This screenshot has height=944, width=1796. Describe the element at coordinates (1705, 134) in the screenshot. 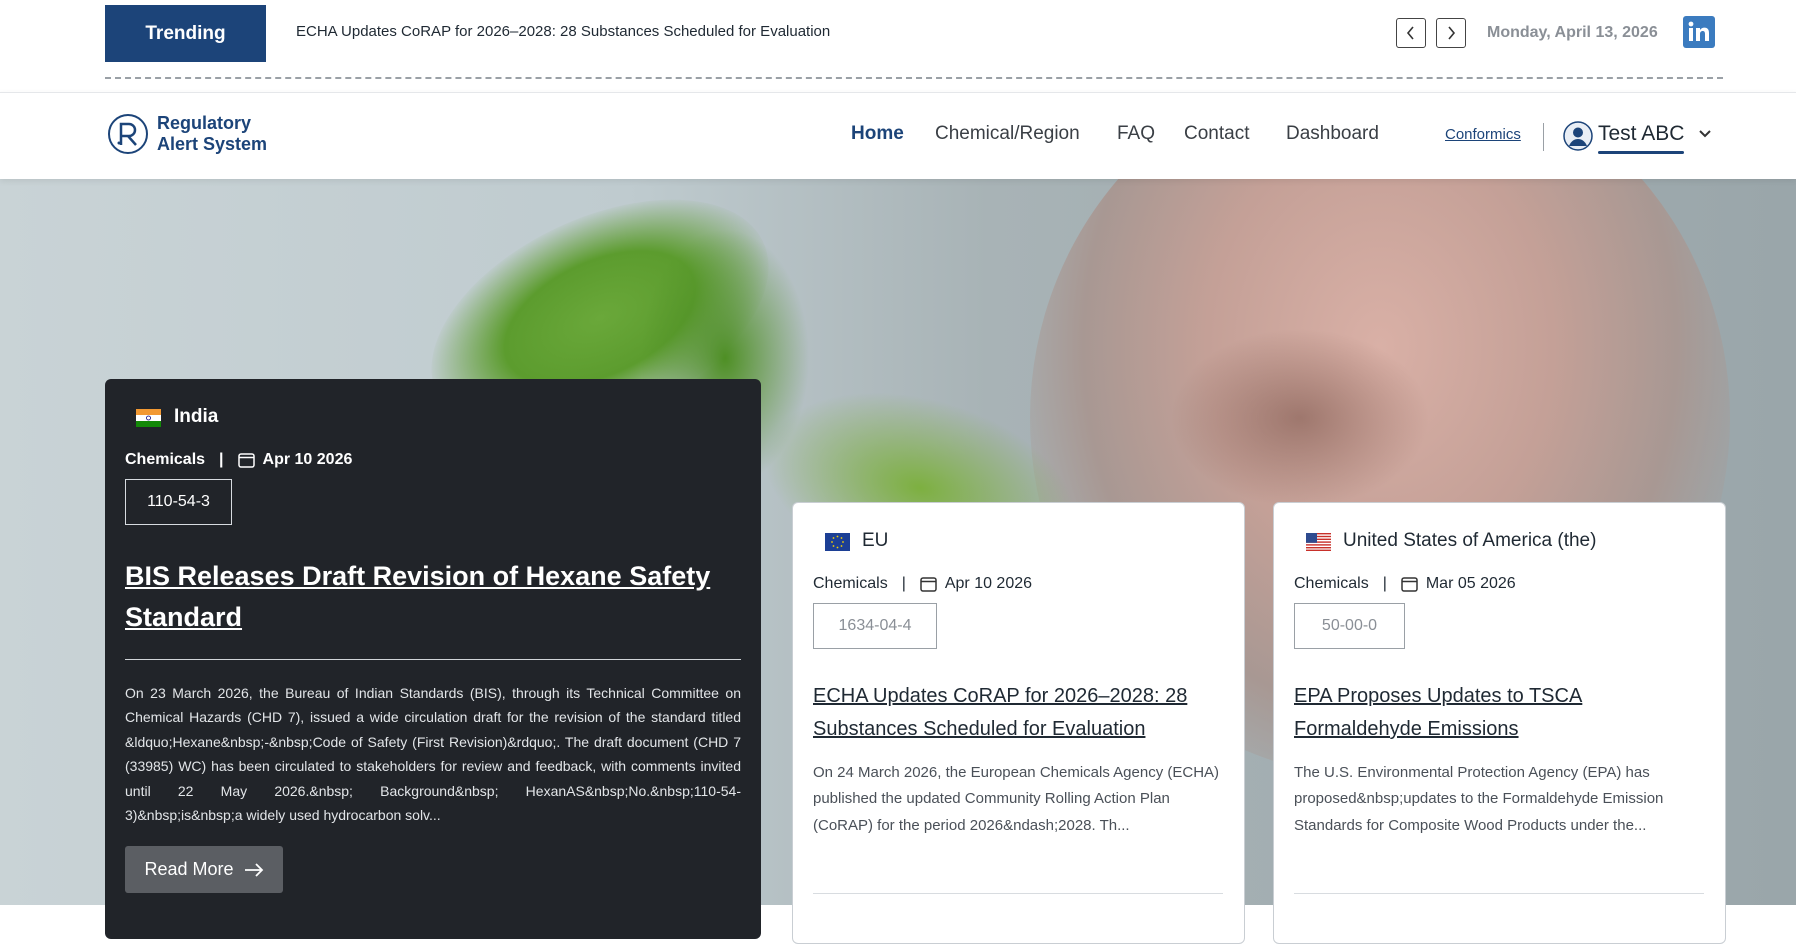

I see `chevron-down-icon` at that location.